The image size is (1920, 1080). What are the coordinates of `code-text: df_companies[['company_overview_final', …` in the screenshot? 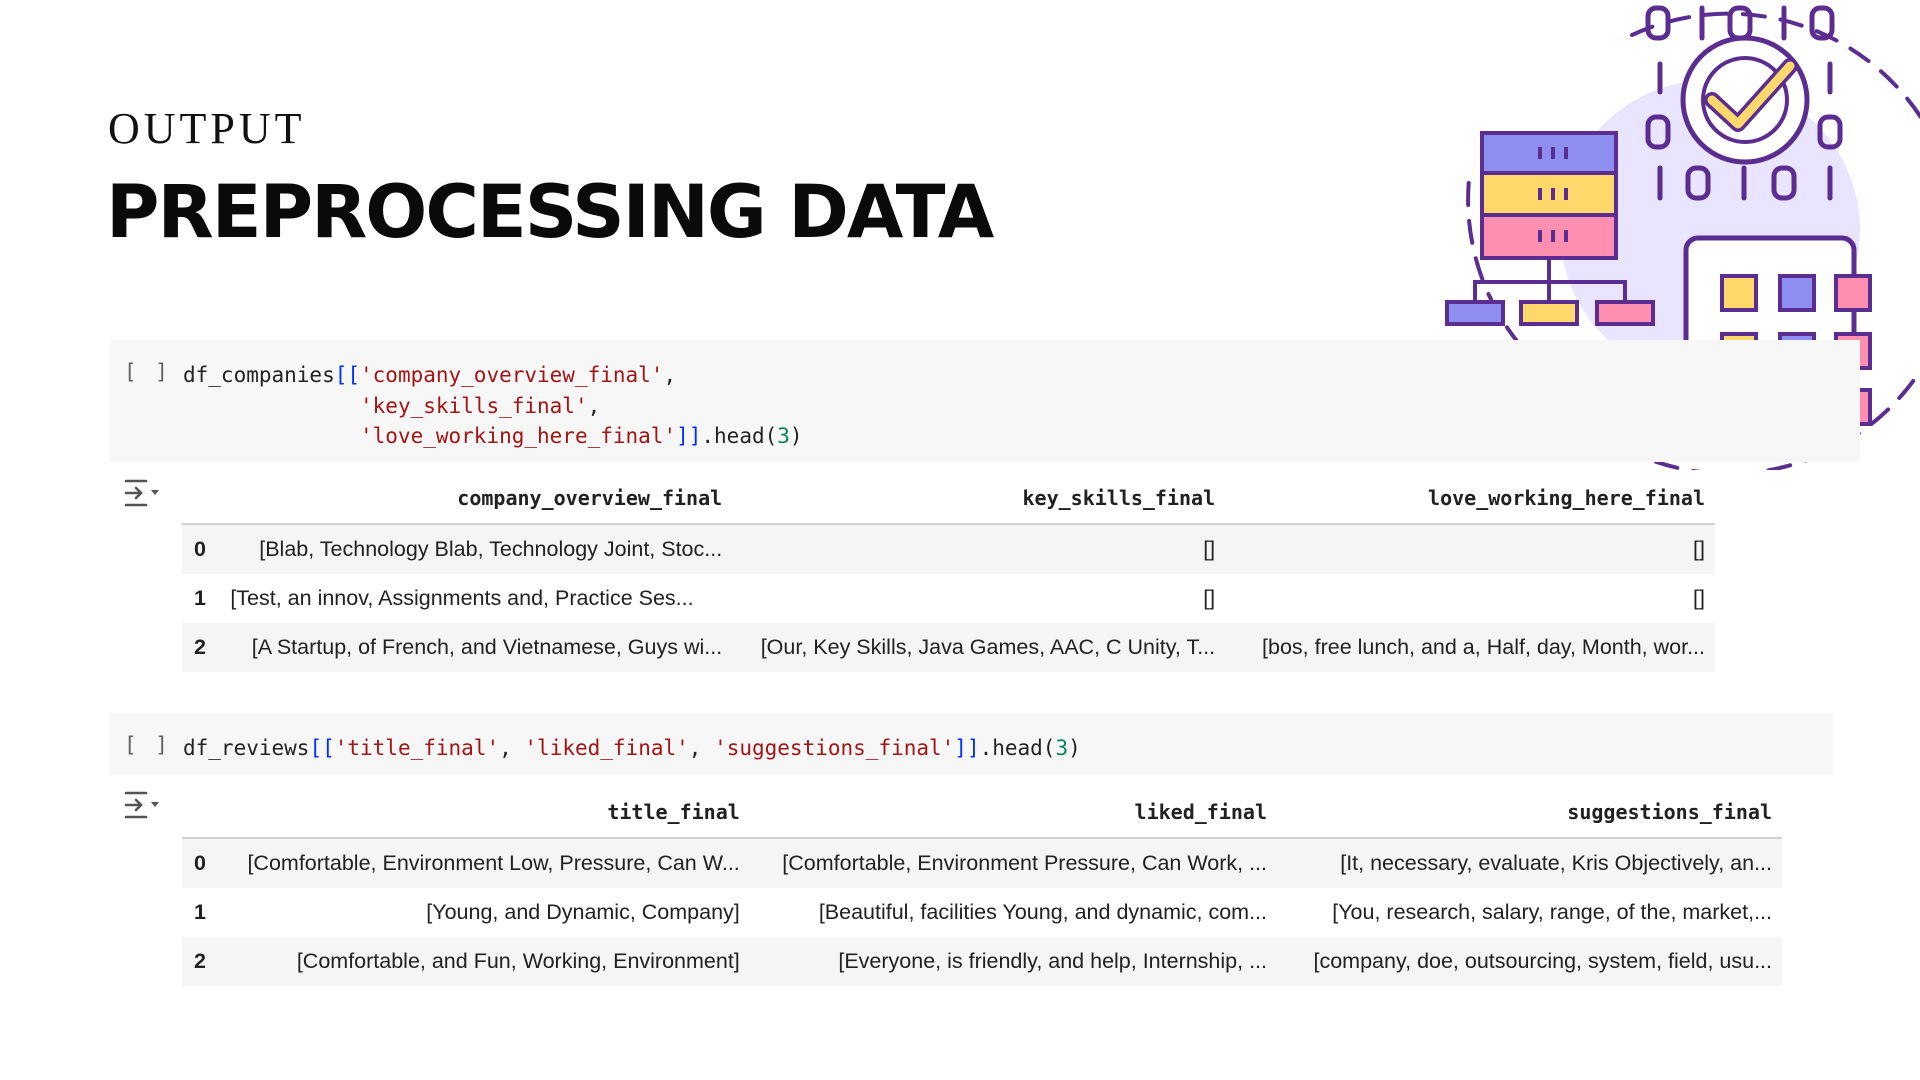 It's located at (493, 406).